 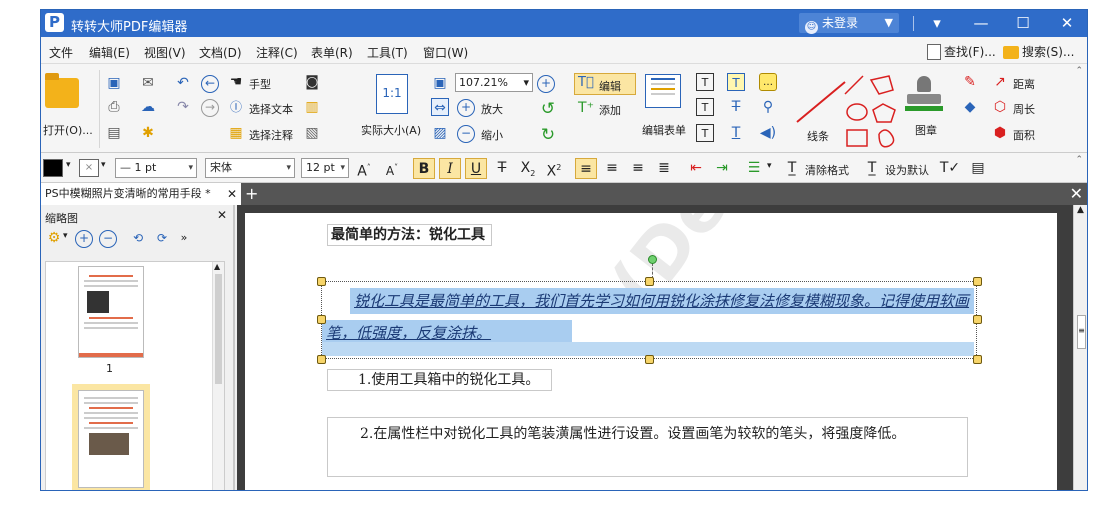 I want to click on text-field-icon: T, so click(x=705, y=82).